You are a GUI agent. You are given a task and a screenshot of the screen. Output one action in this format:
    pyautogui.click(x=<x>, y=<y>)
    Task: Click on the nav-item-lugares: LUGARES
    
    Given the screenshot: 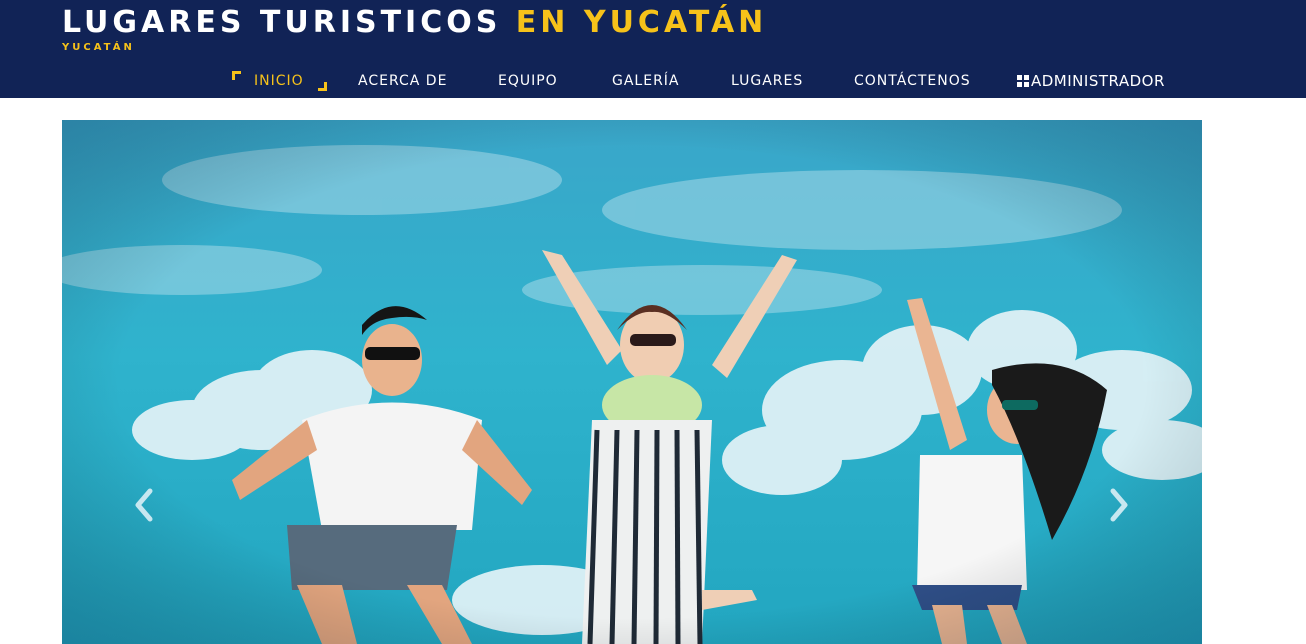 What is the action you would take?
    pyautogui.click(x=767, y=81)
    